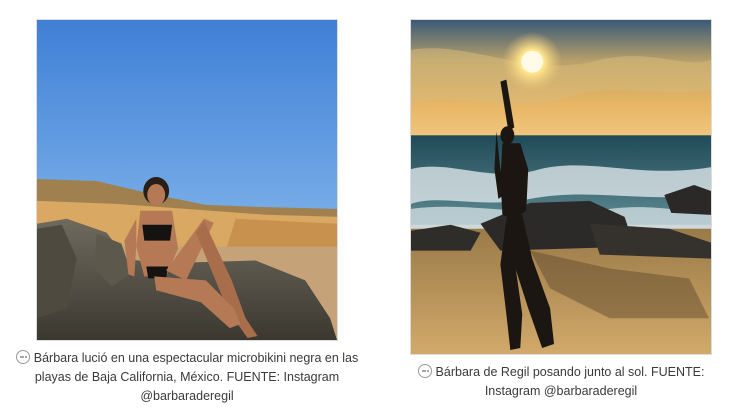 This screenshot has width=729, height=411. Describe the element at coordinates (424, 371) in the screenshot. I see `more-dots-icon` at that location.